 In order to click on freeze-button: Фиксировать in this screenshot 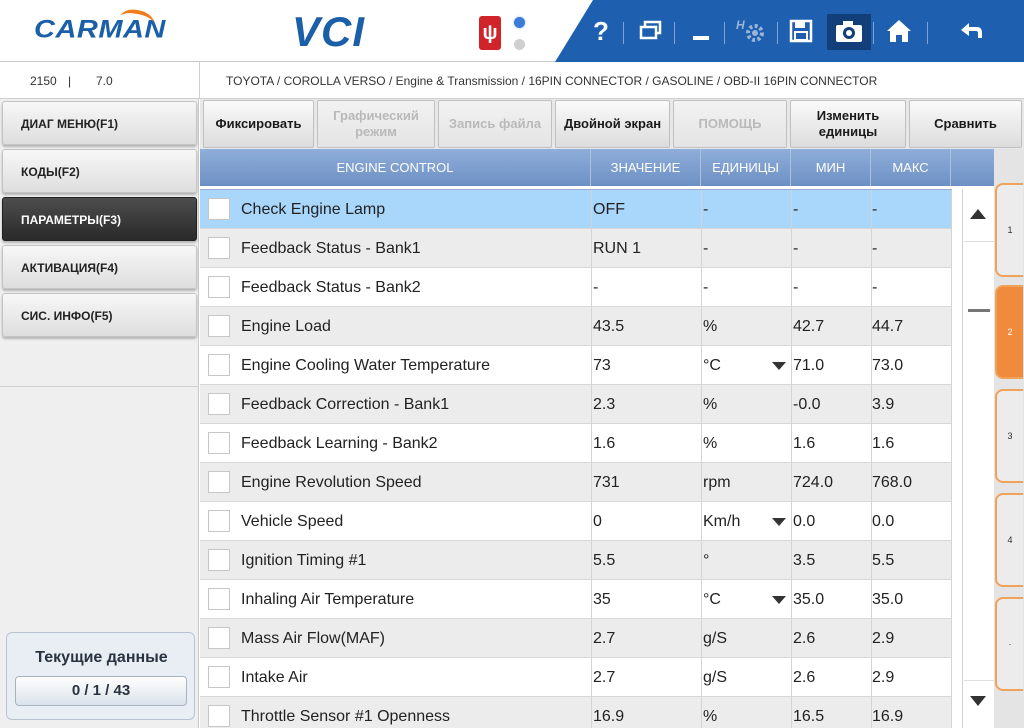, I will do `click(258, 124)`.